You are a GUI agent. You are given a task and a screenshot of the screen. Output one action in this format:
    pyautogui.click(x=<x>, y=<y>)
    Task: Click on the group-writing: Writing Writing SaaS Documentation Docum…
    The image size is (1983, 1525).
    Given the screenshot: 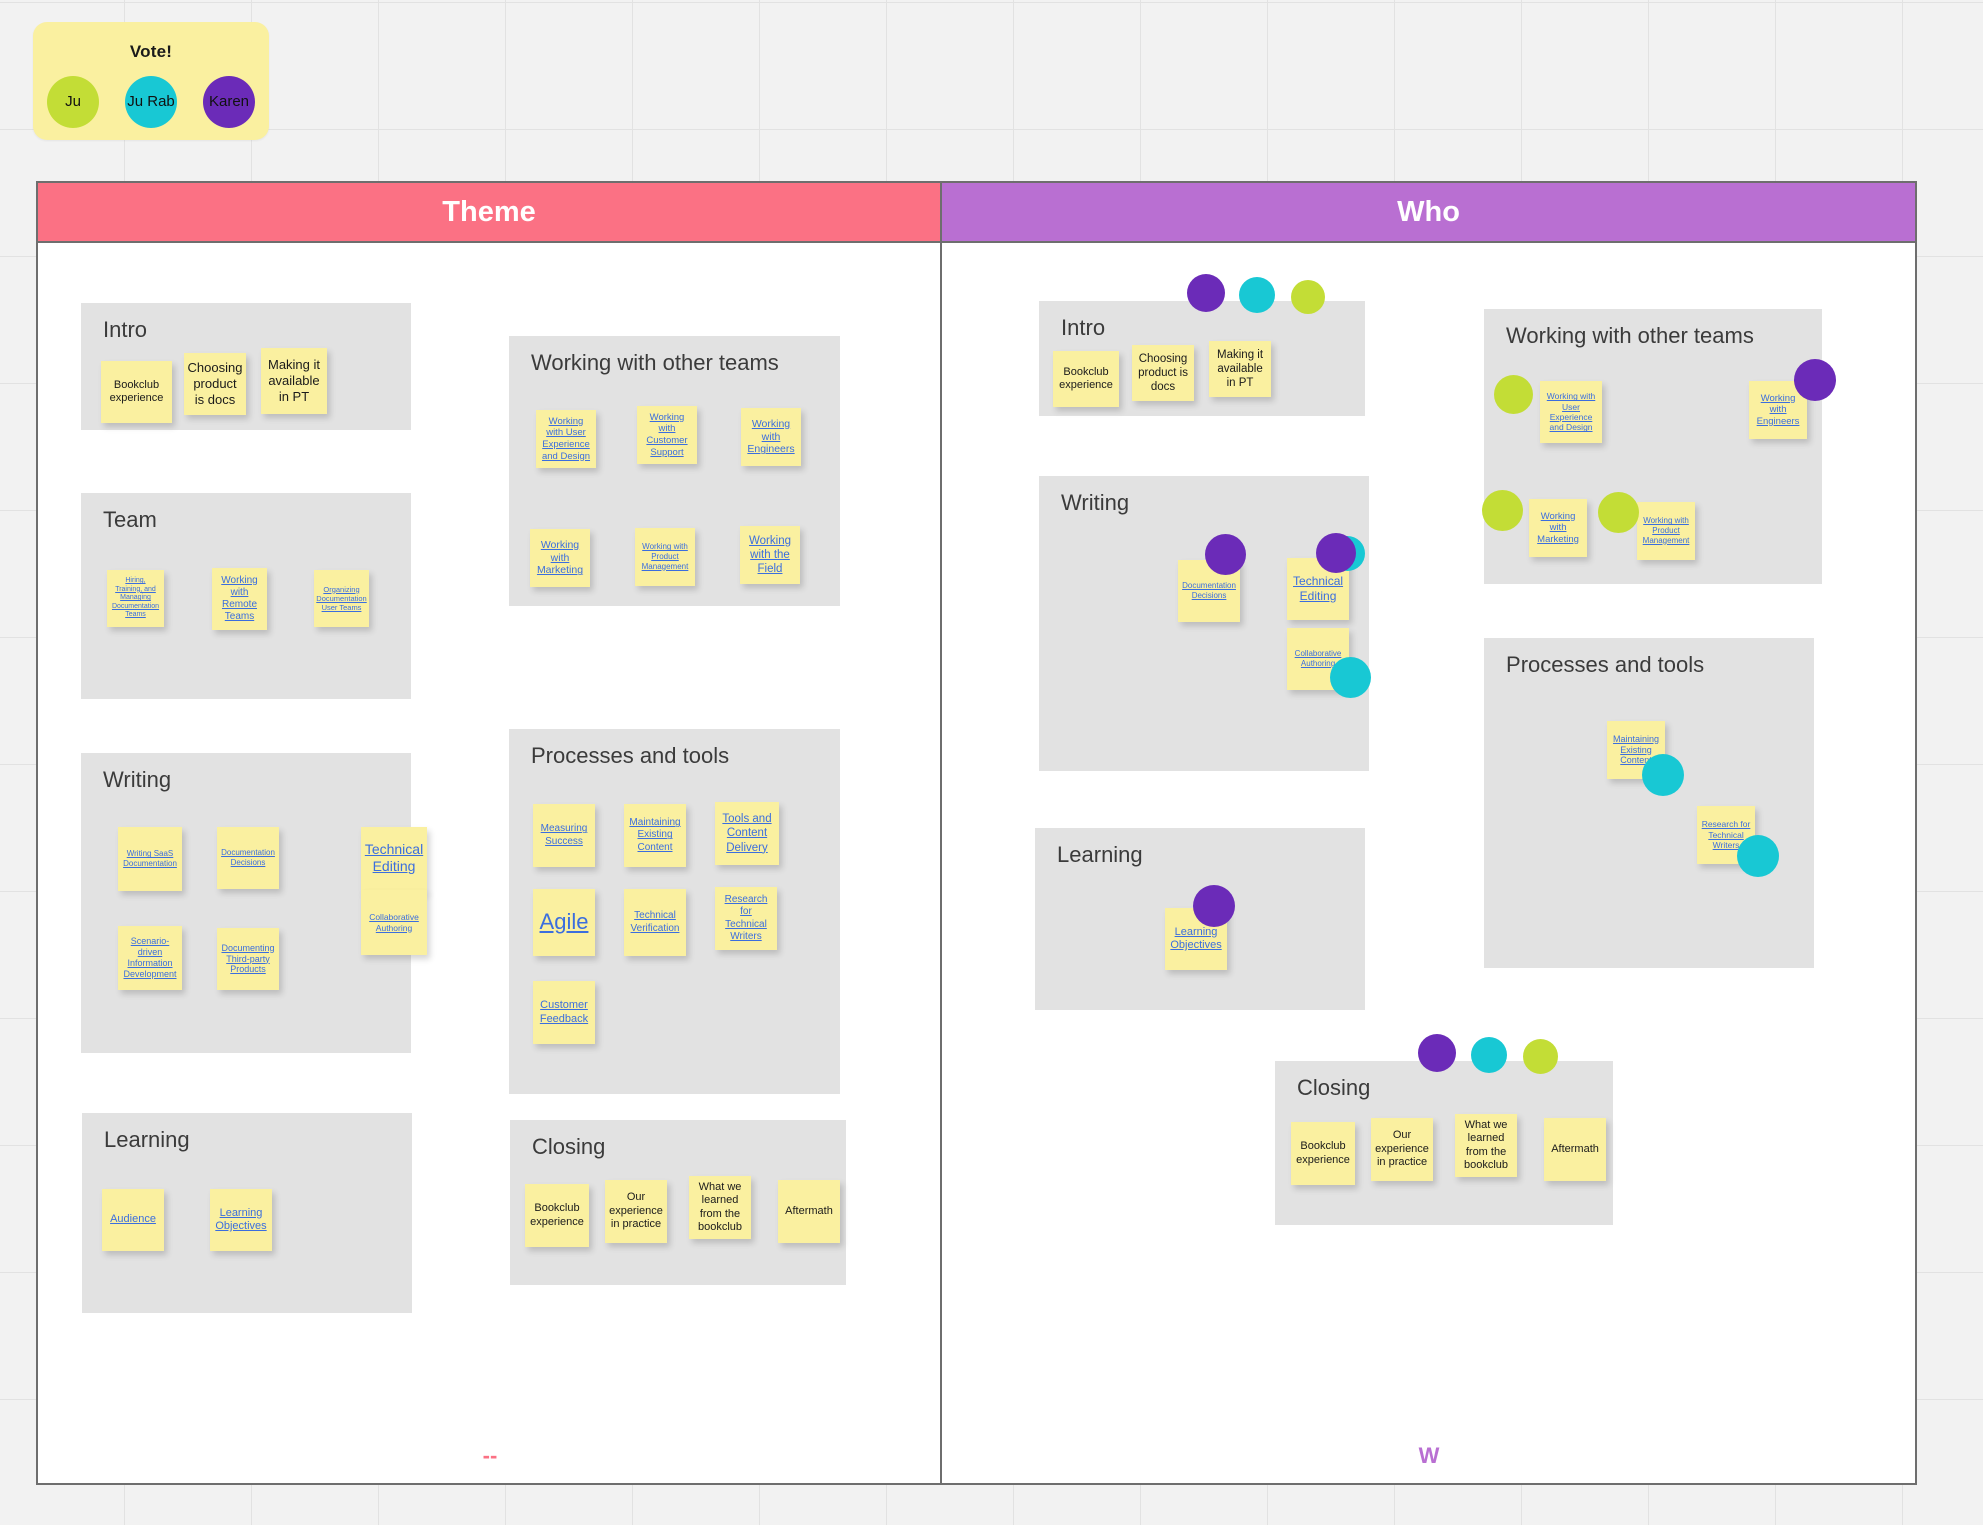 What is the action you would take?
    pyautogui.click(x=254, y=903)
    